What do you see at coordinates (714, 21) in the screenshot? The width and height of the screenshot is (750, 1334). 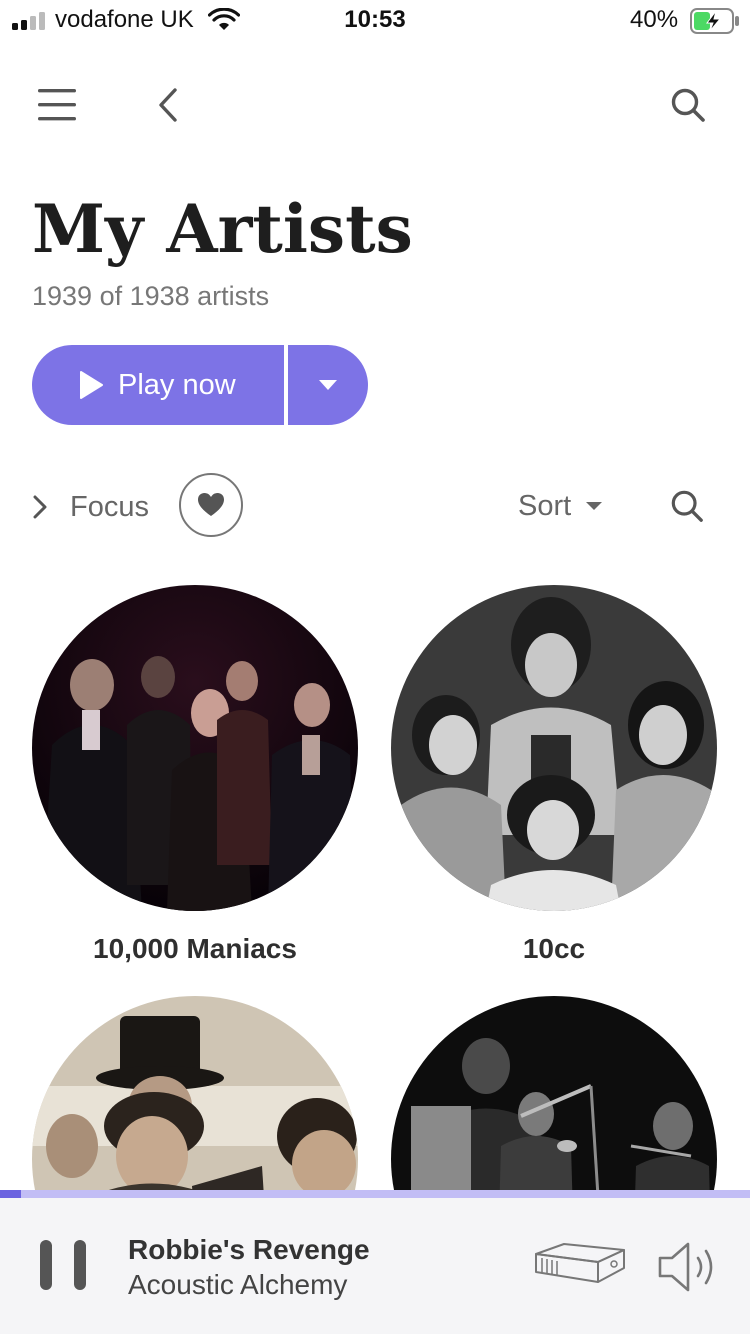 I see `battery-charging-icon` at bounding box center [714, 21].